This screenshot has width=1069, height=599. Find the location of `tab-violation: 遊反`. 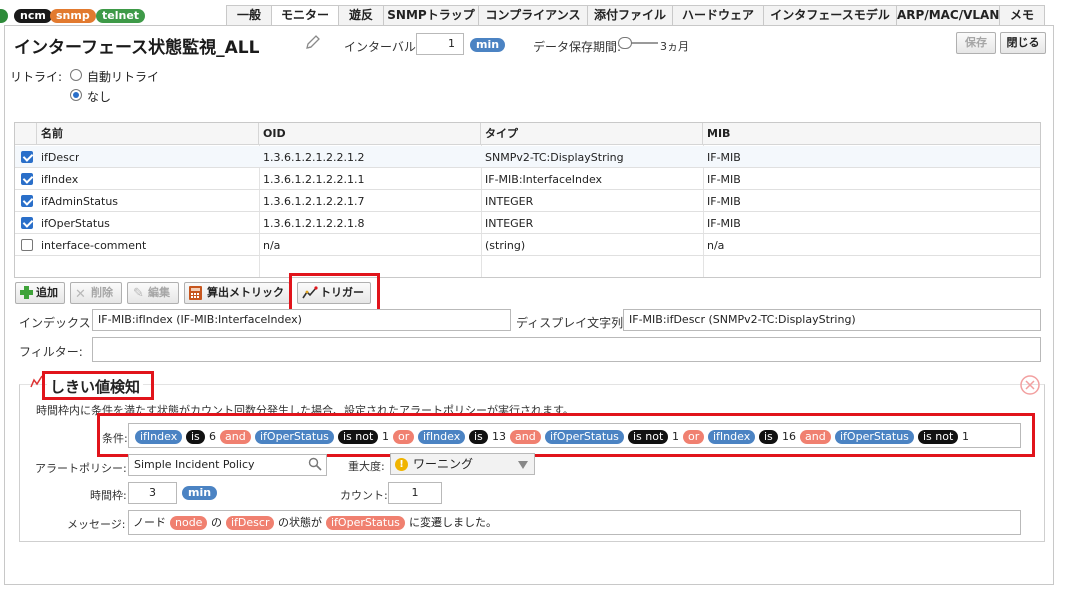

tab-violation: 遊反 is located at coordinates (361, 15).